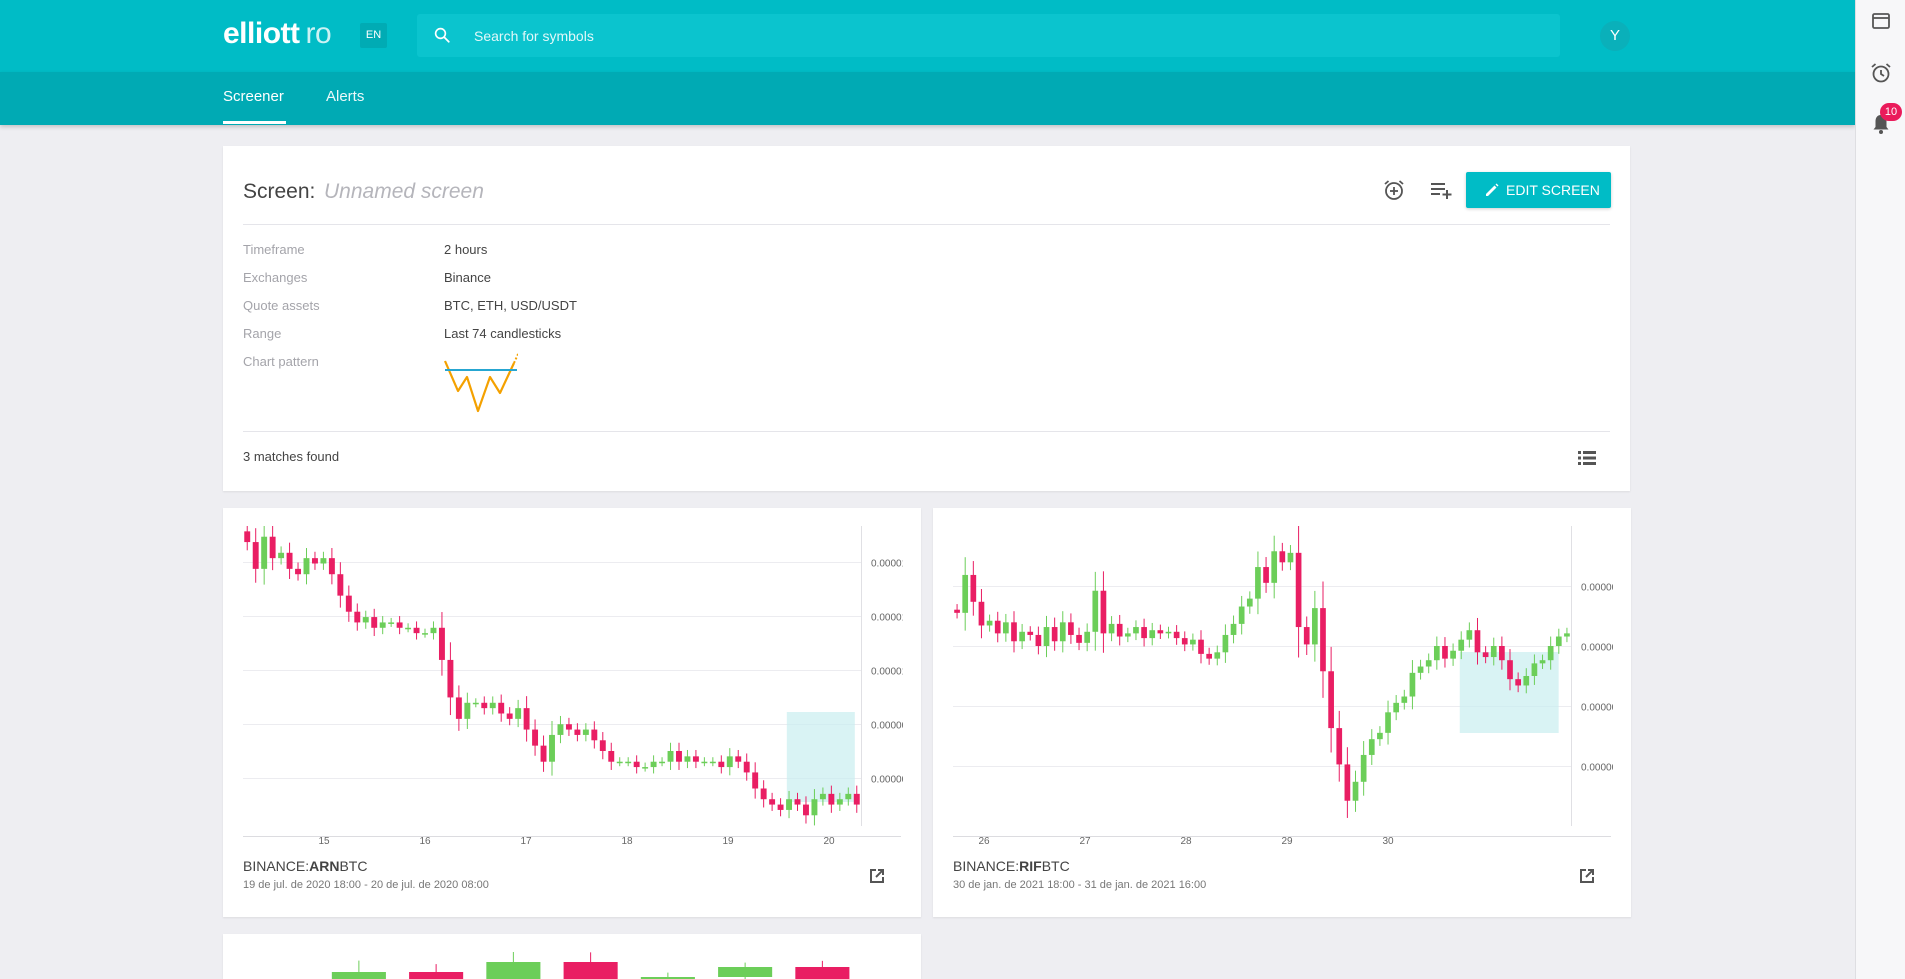 The image size is (1905, 979). I want to click on pattern-highlight, so click(820, 757).